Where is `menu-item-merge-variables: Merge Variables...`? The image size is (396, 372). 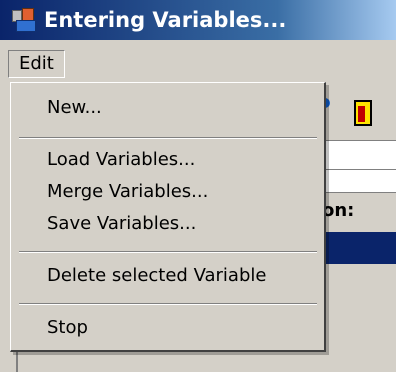 menu-item-merge-variables: Merge Variables... is located at coordinates (127, 191).